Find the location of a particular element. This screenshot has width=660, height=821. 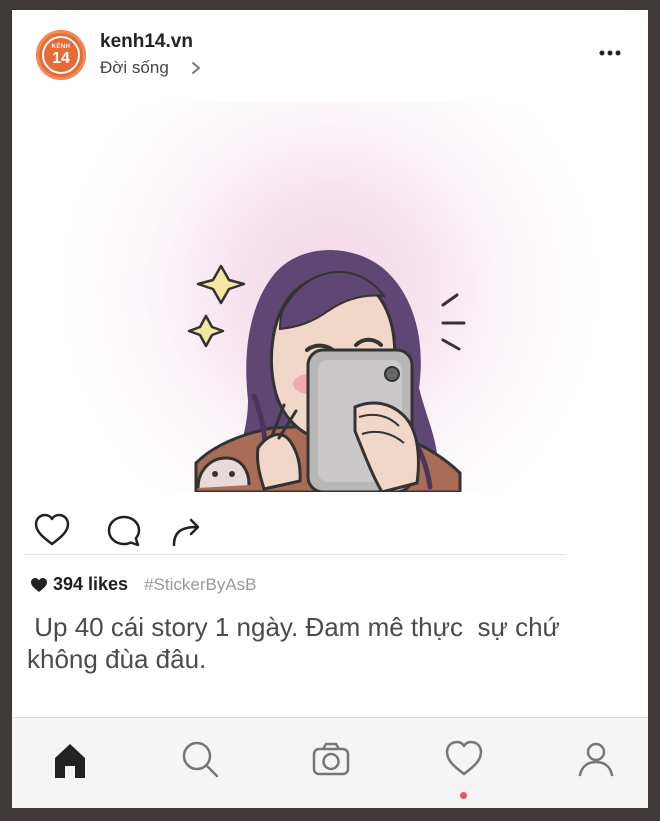

likes-count-group: 394 likes is located at coordinates (79, 584).